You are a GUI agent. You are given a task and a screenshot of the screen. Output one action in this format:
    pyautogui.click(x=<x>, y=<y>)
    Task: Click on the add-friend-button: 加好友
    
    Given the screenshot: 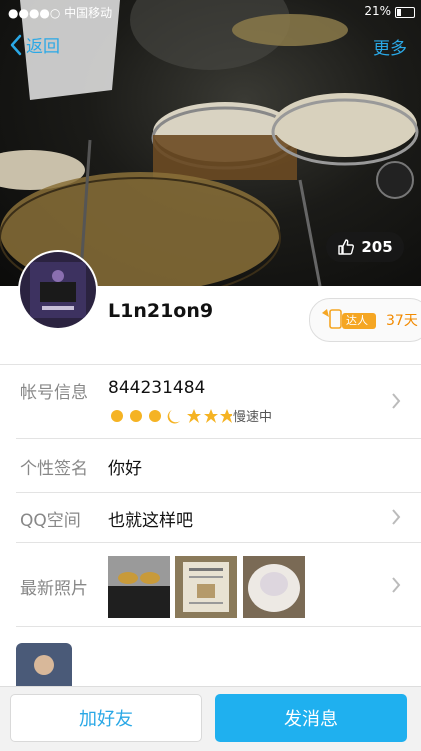 What is the action you would take?
    pyautogui.click(x=106, y=718)
    